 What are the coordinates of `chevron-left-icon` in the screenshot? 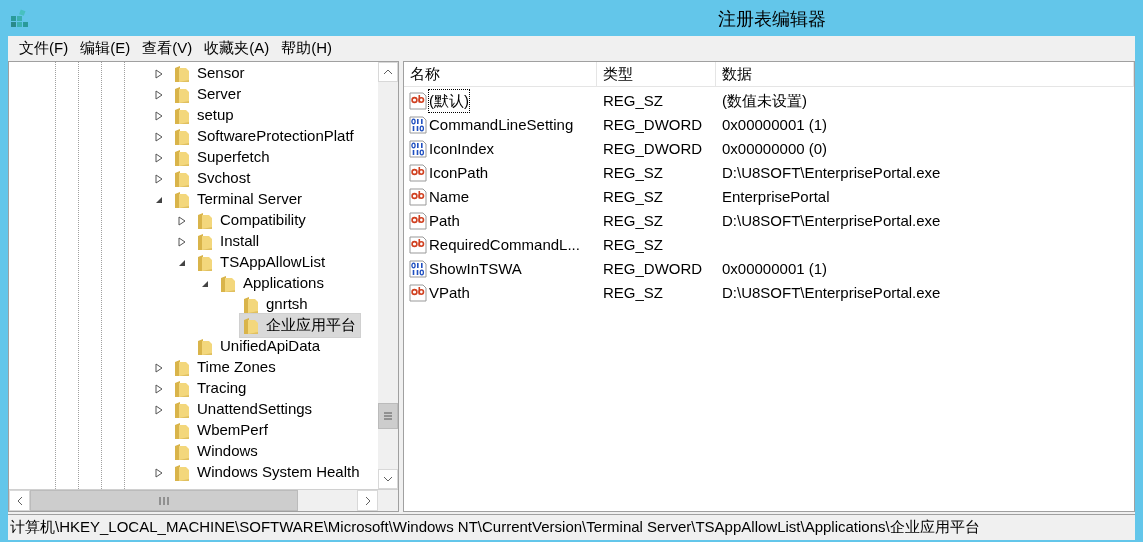 It's located at (19, 500).